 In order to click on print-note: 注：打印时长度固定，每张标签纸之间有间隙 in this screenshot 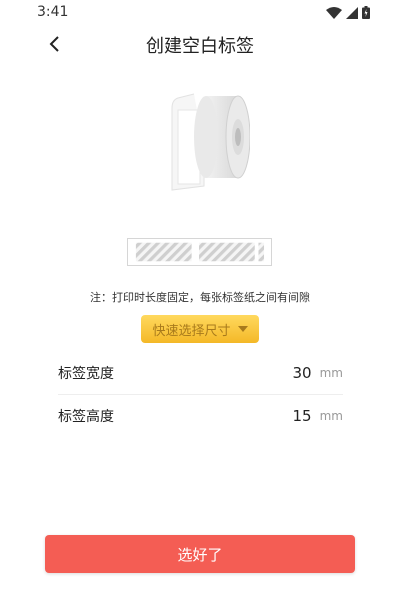, I will do `click(200, 297)`.